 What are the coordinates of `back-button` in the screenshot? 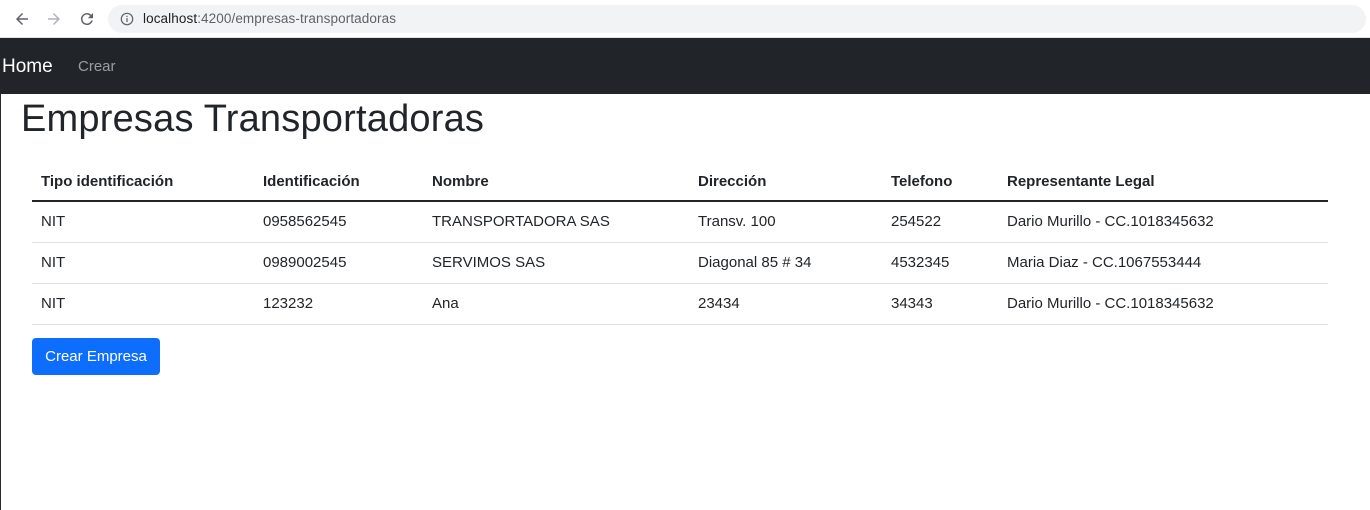 It's located at (22, 19).